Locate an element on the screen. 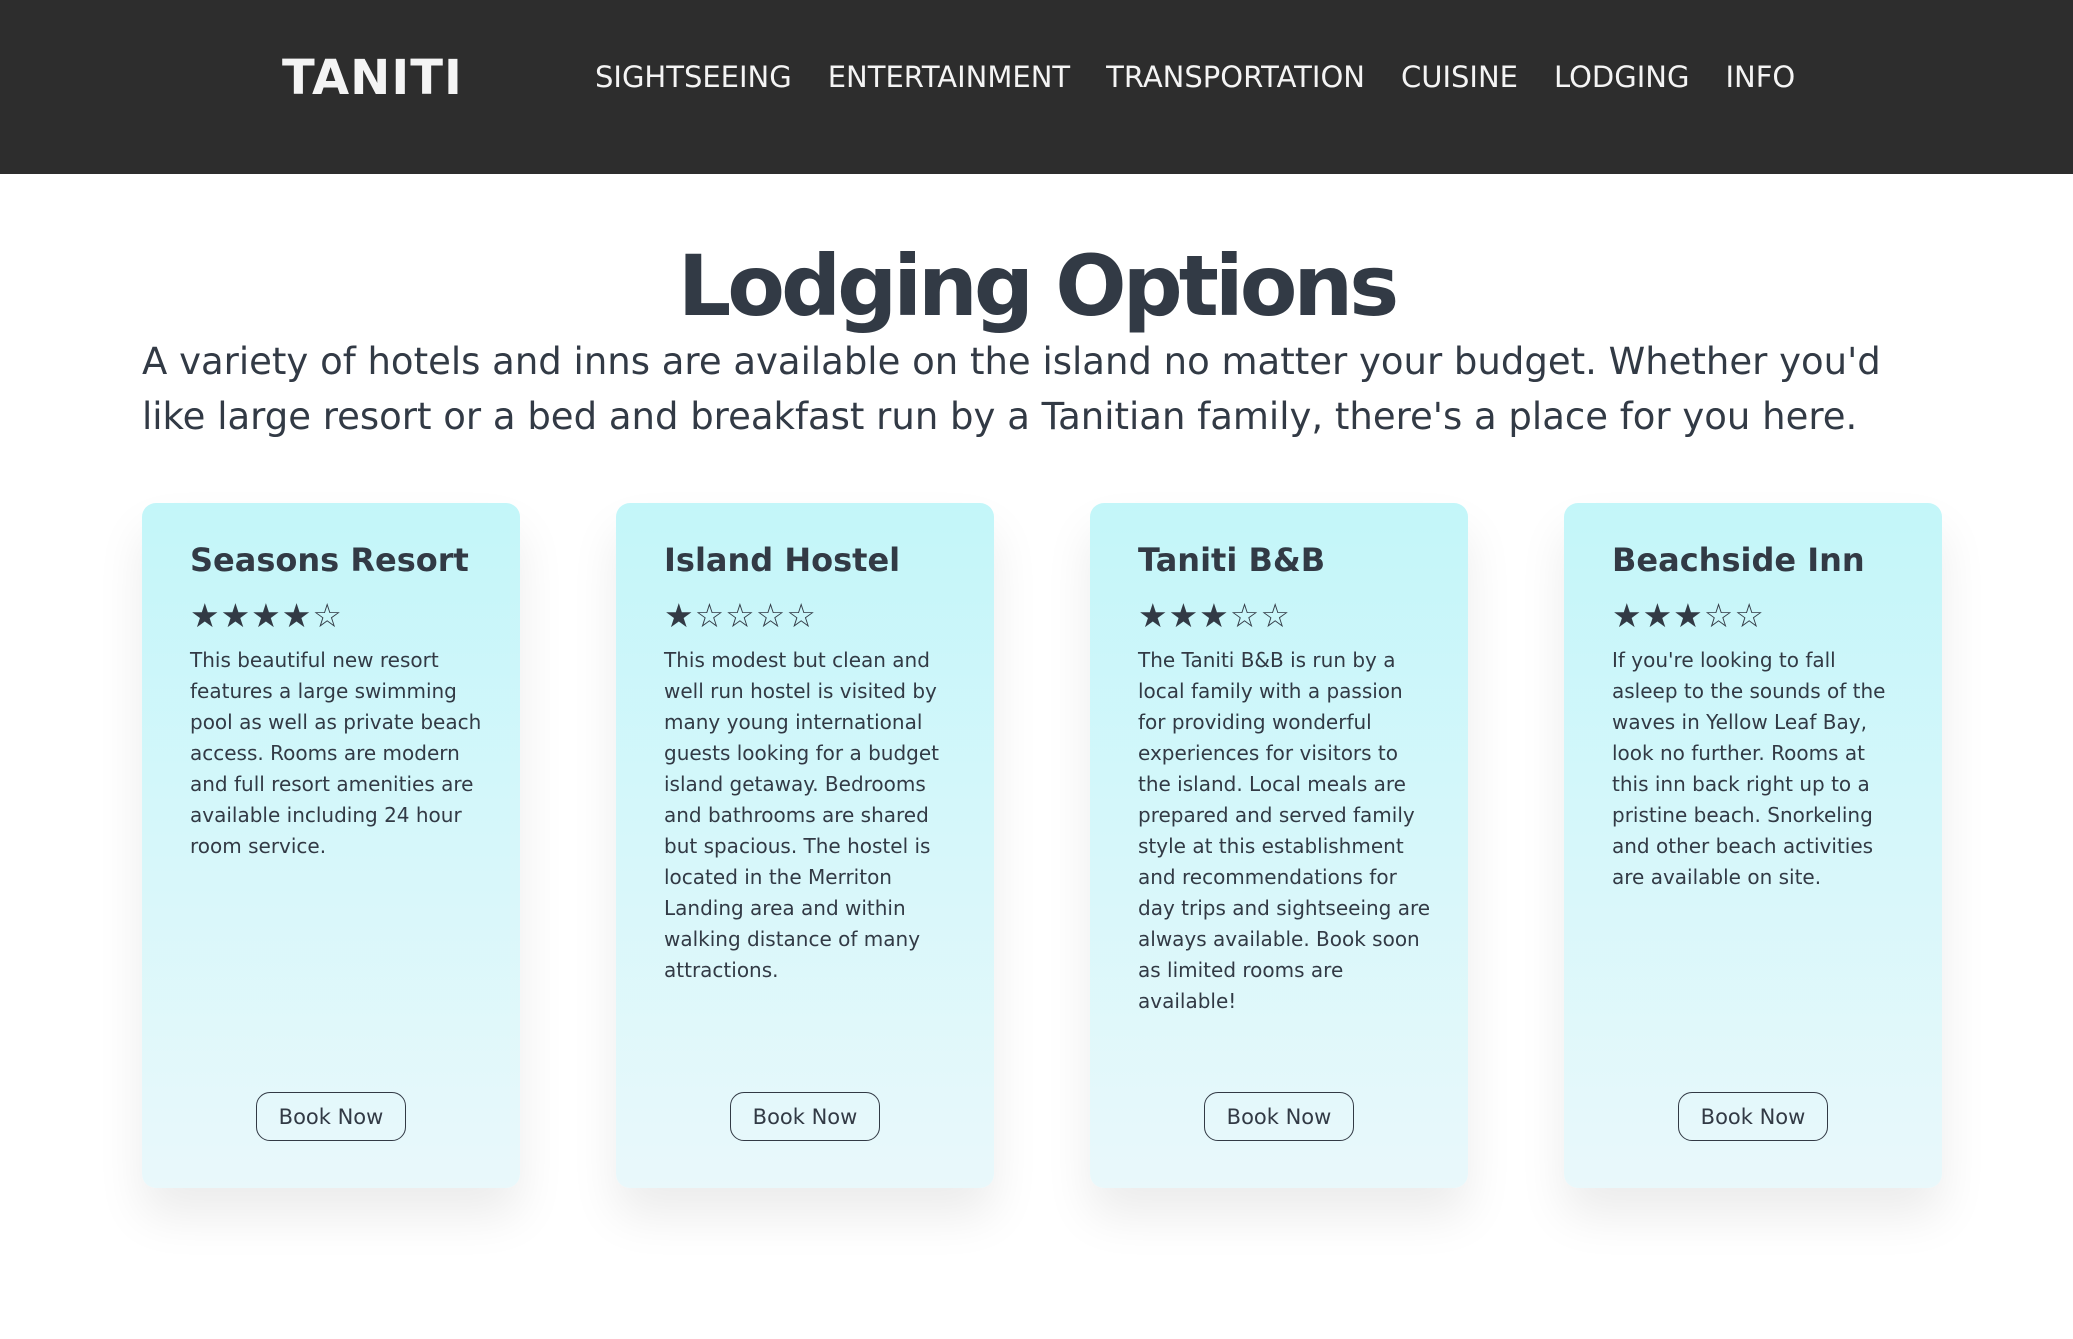  page-title: Lodging Options is located at coordinates (1038, 286).